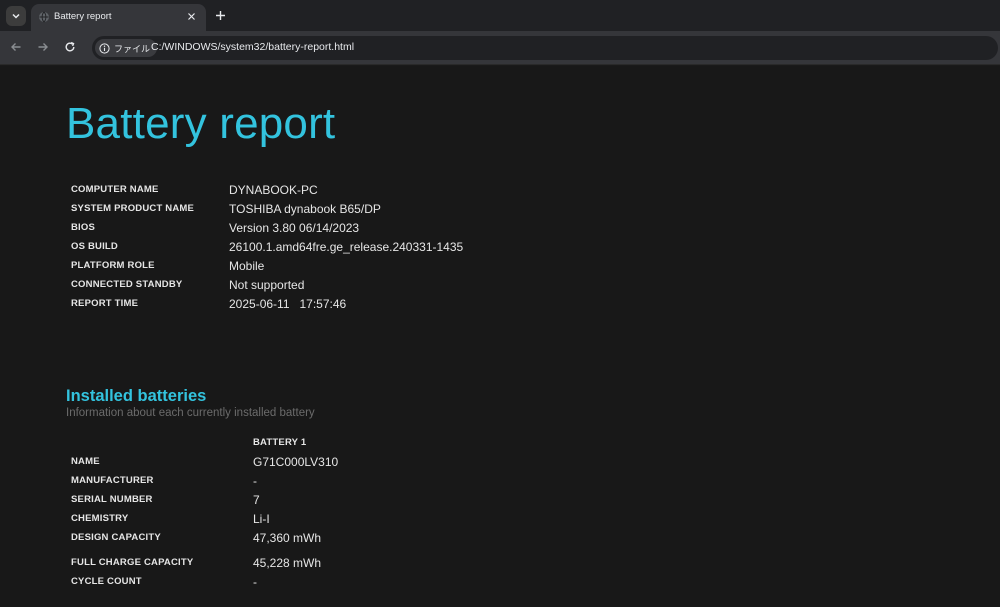 The image size is (1000, 607). I want to click on battery-value: 47,360 mWh, so click(287, 537).